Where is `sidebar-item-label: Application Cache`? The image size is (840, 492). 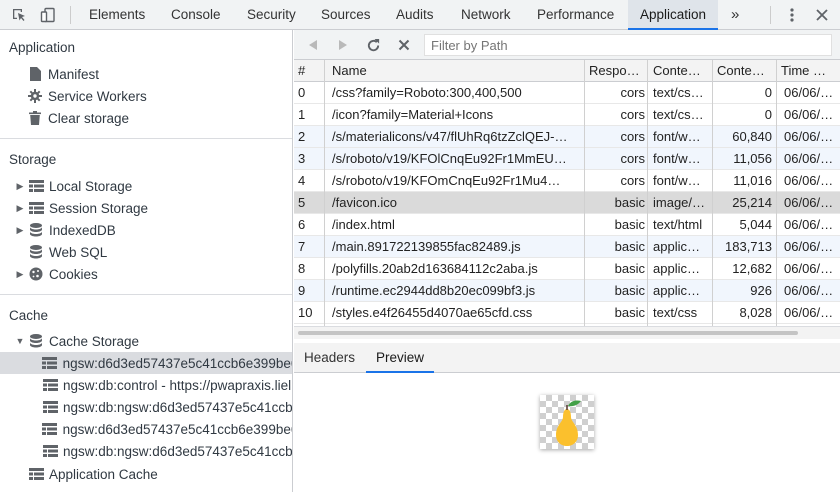
sidebar-item-label: Application Cache is located at coordinates (103, 474).